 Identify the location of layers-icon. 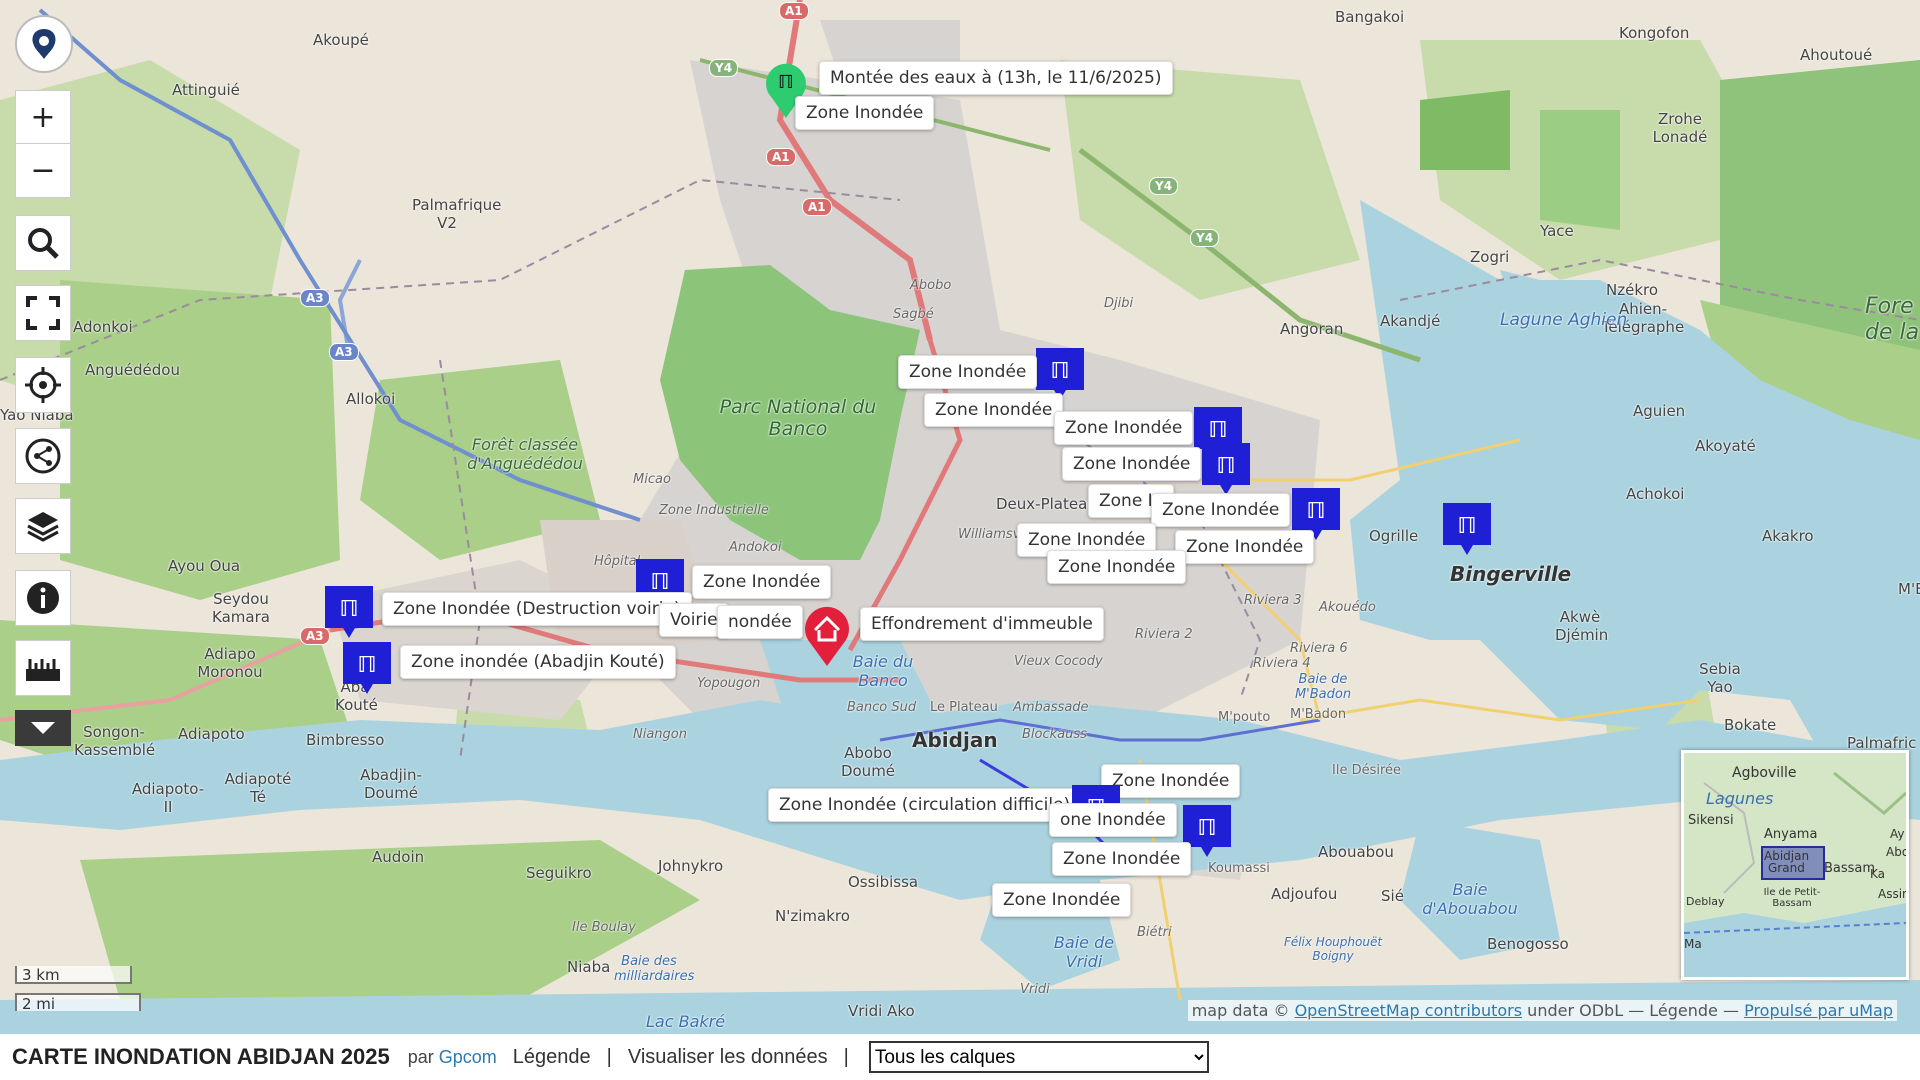
(43, 527).